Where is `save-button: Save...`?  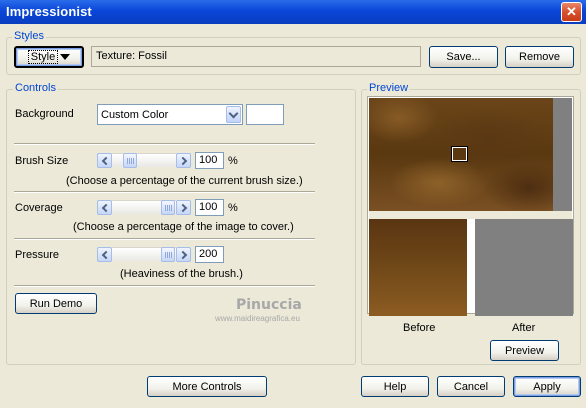
save-button: Save... is located at coordinates (463, 57).